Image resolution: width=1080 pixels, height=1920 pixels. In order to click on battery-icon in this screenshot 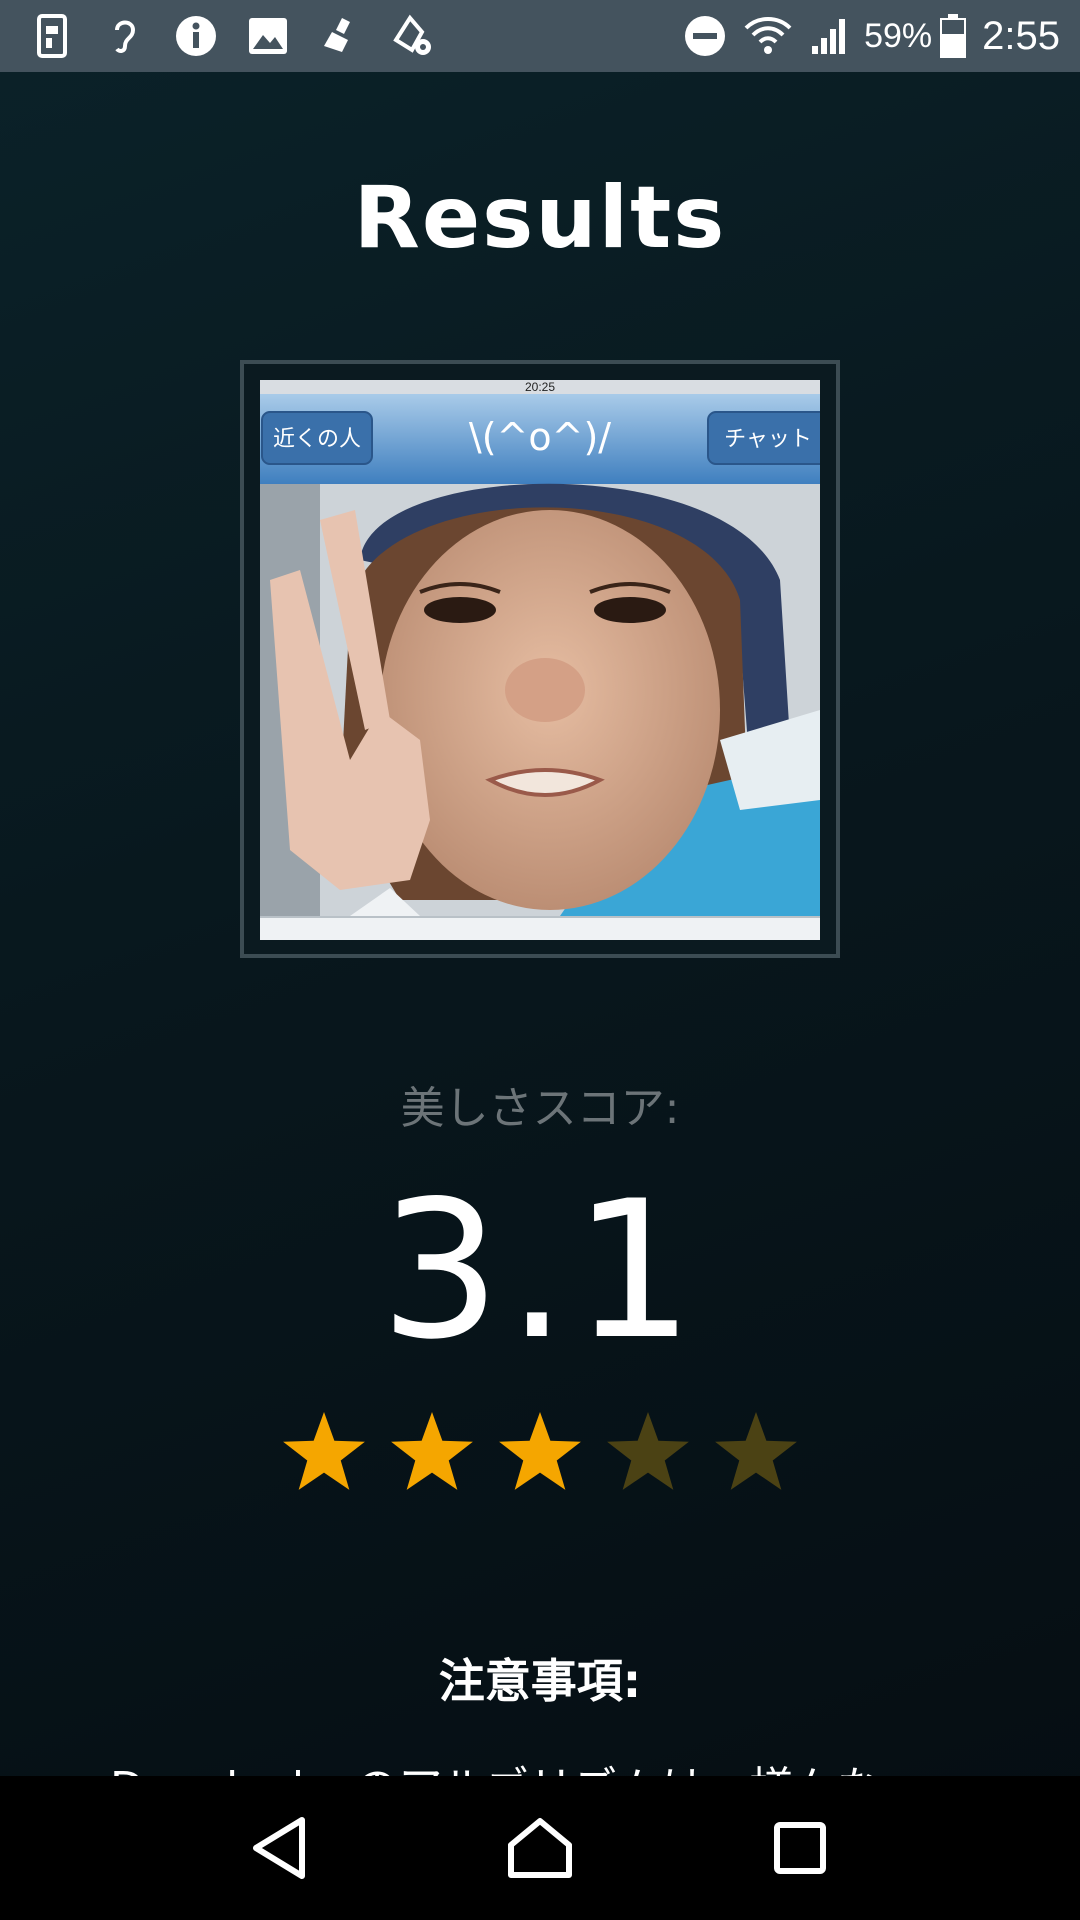, I will do `click(953, 36)`.